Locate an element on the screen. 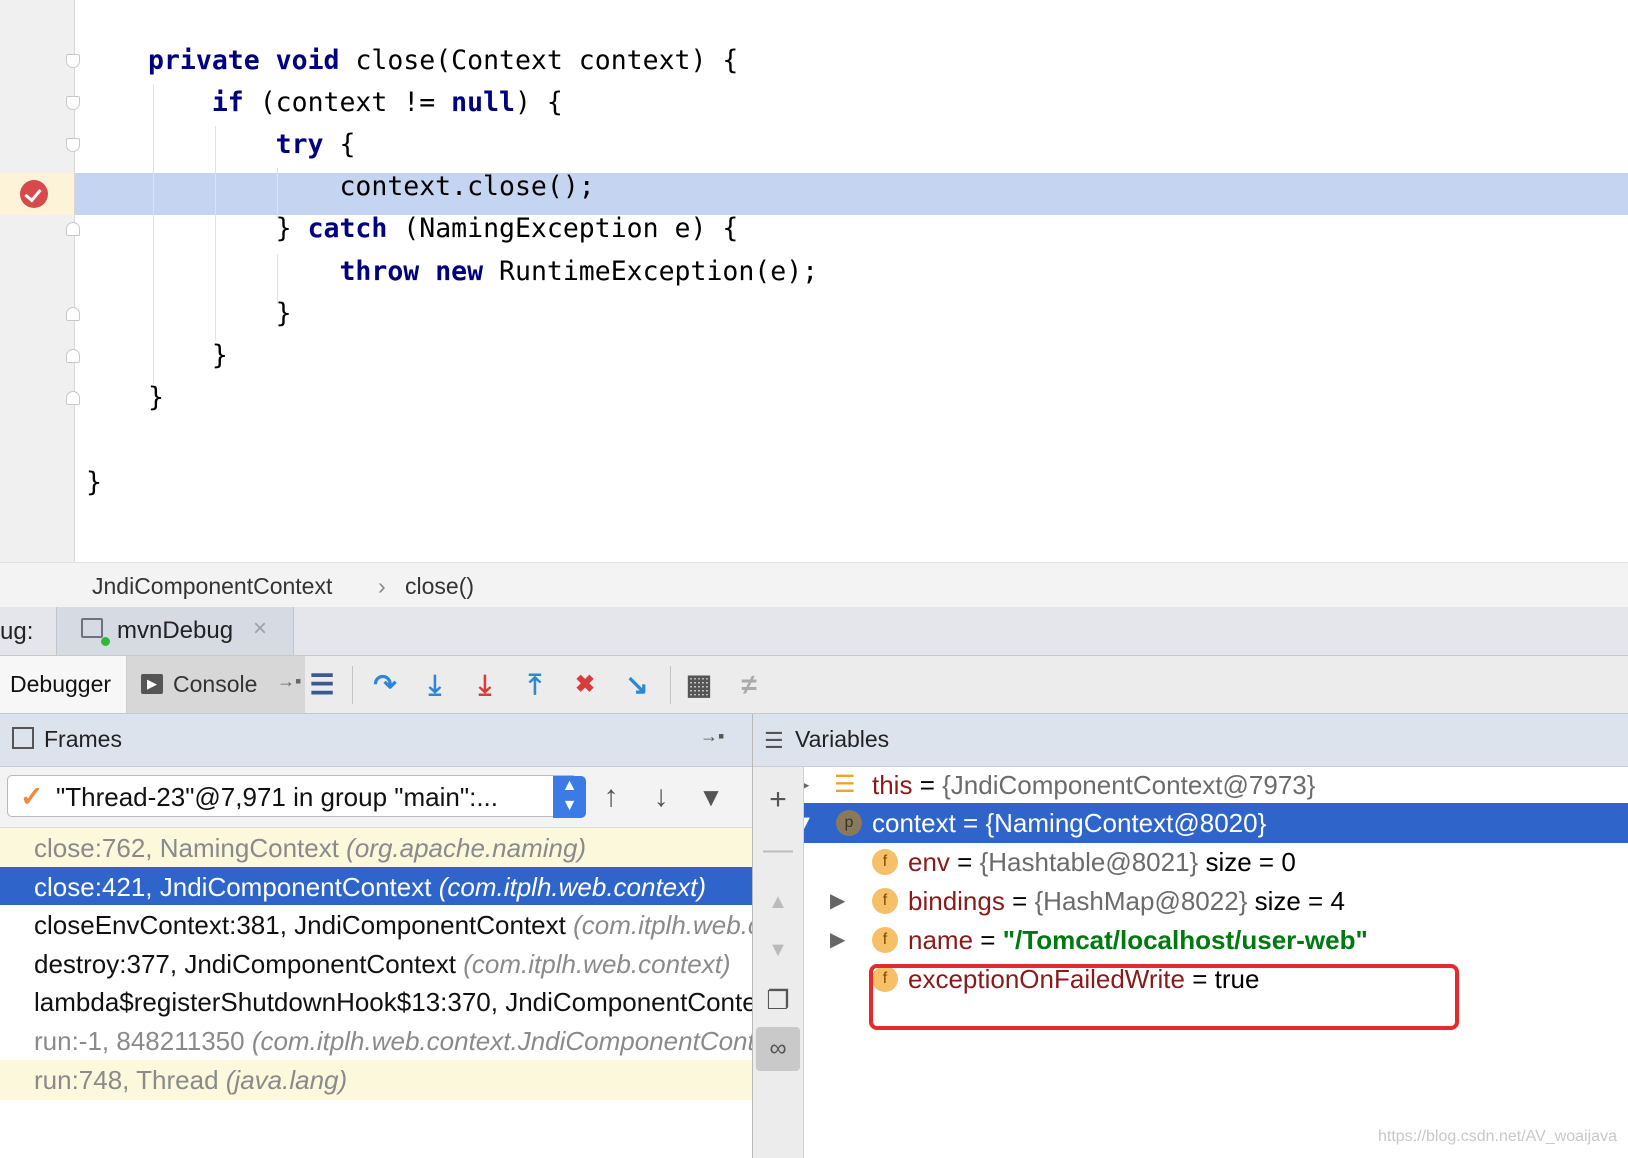  fields-icon: ☰ is located at coordinates (845, 784).